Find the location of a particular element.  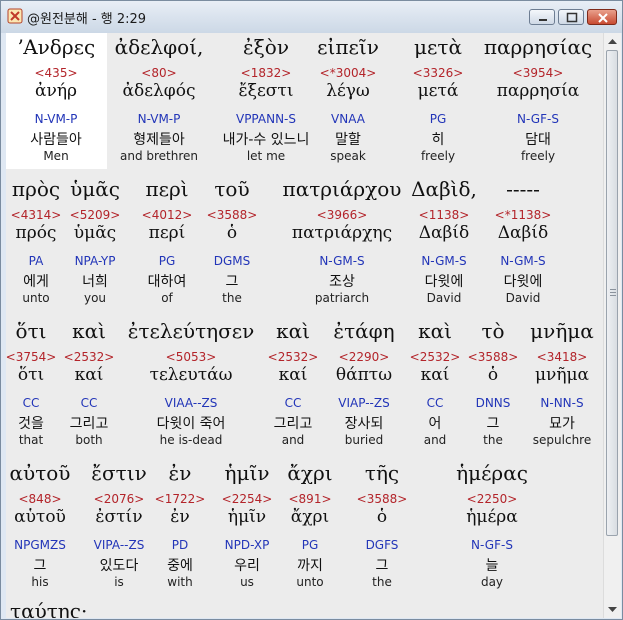

word-korean: 에게 is located at coordinates (36, 282).